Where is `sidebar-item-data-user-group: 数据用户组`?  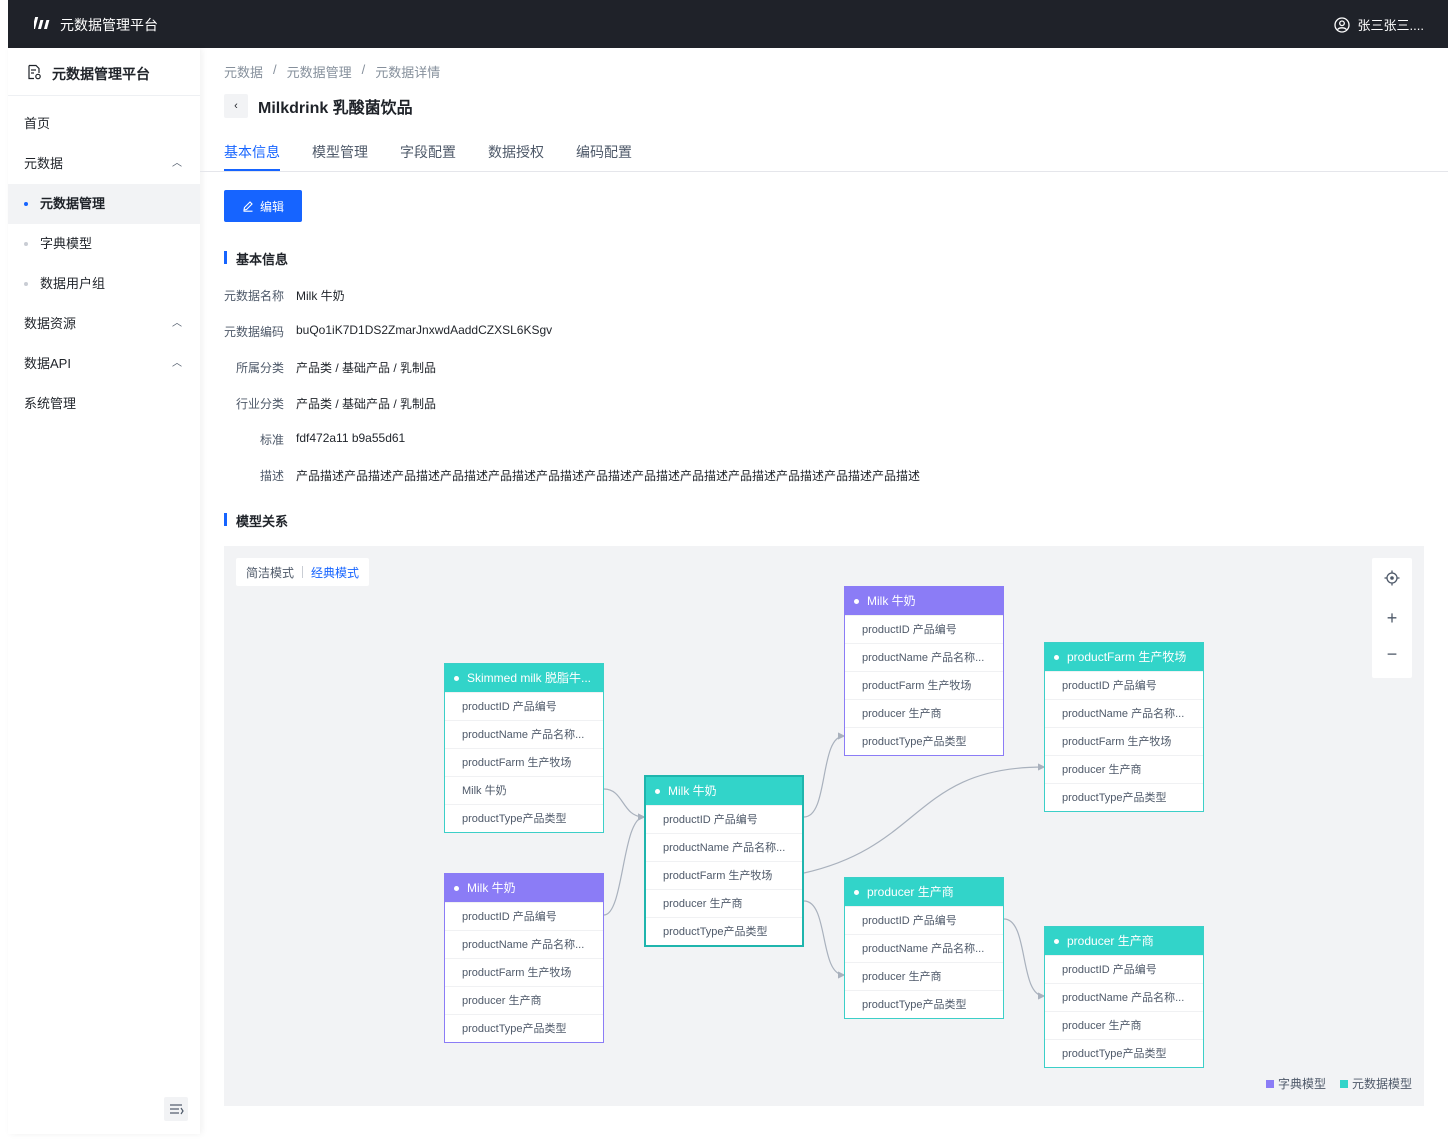
sidebar-item-data-user-group: 数据用户组 is located at coordinates (104, 284).